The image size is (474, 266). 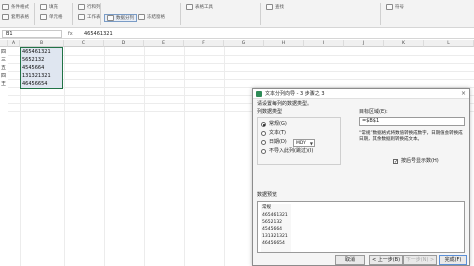 I want to click on fx-label: fx, so click(x=70, y=34).